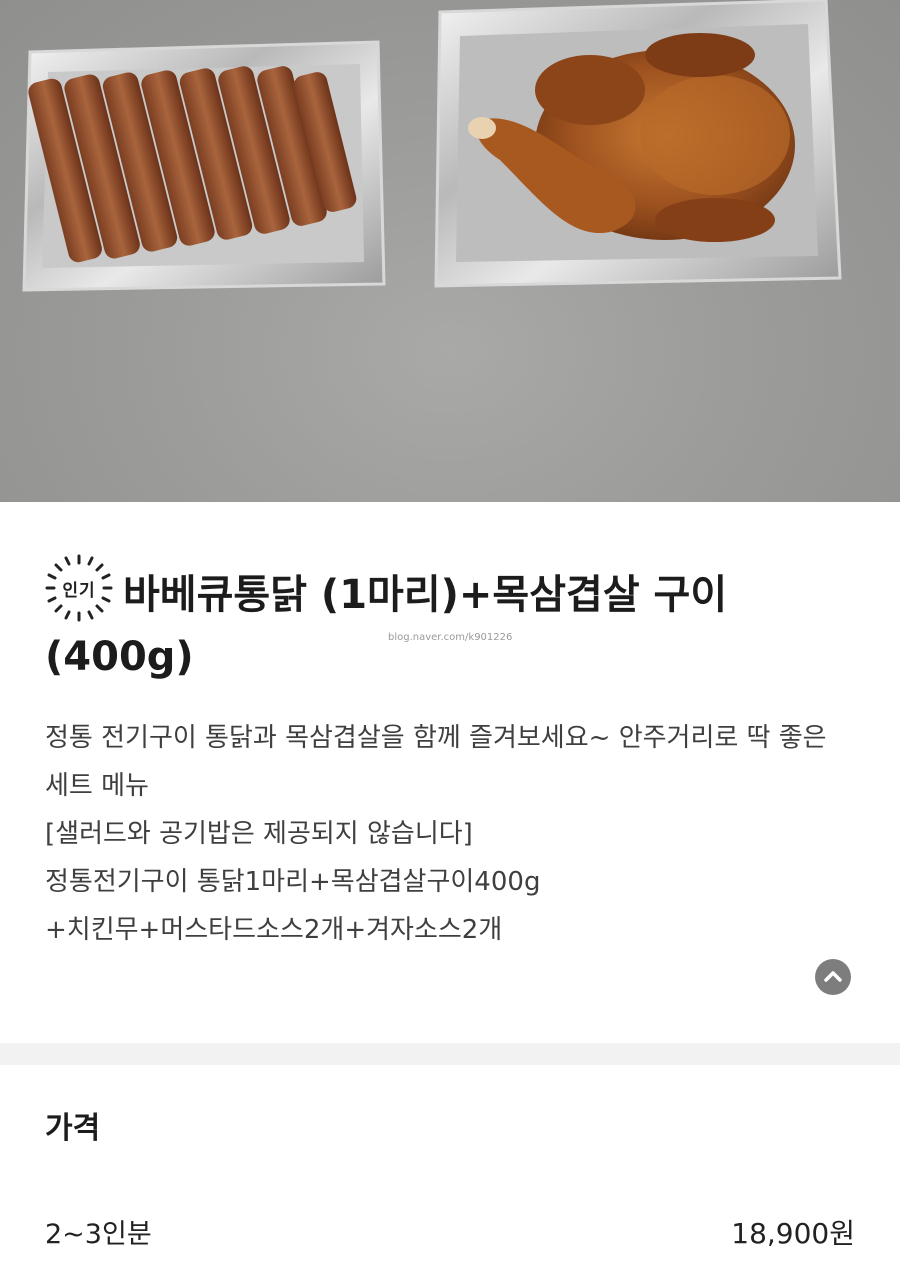 The height and width of the screenshot is (1283, 900). What do you see at coordinates (73, 1128) in the screenshot?
I see `price-heading: 가격` at bounding box center [73, 1128].